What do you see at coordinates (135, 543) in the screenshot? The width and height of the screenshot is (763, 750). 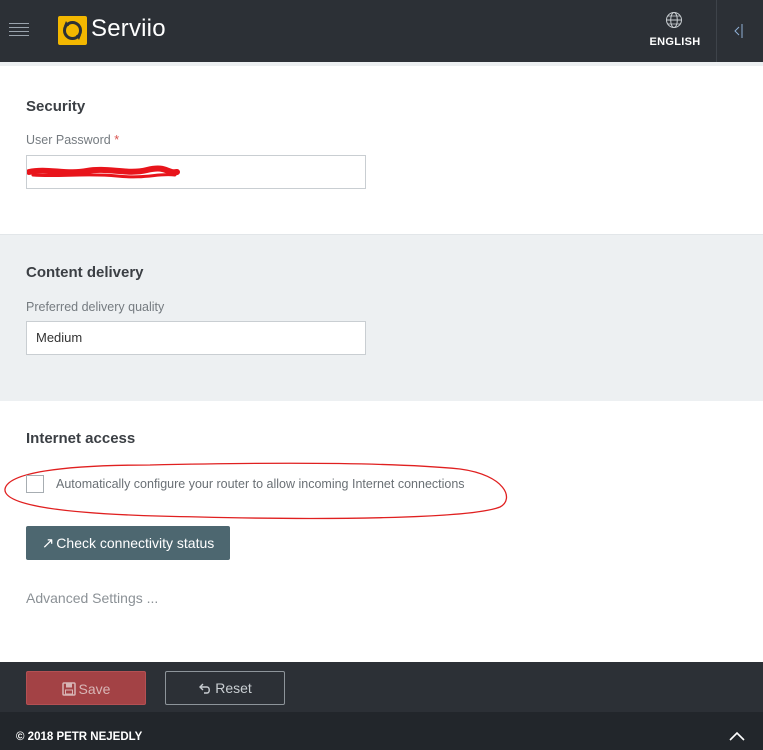 I see `check-connectivity-label: Check connectivity status` at bounding box center [135, 543].